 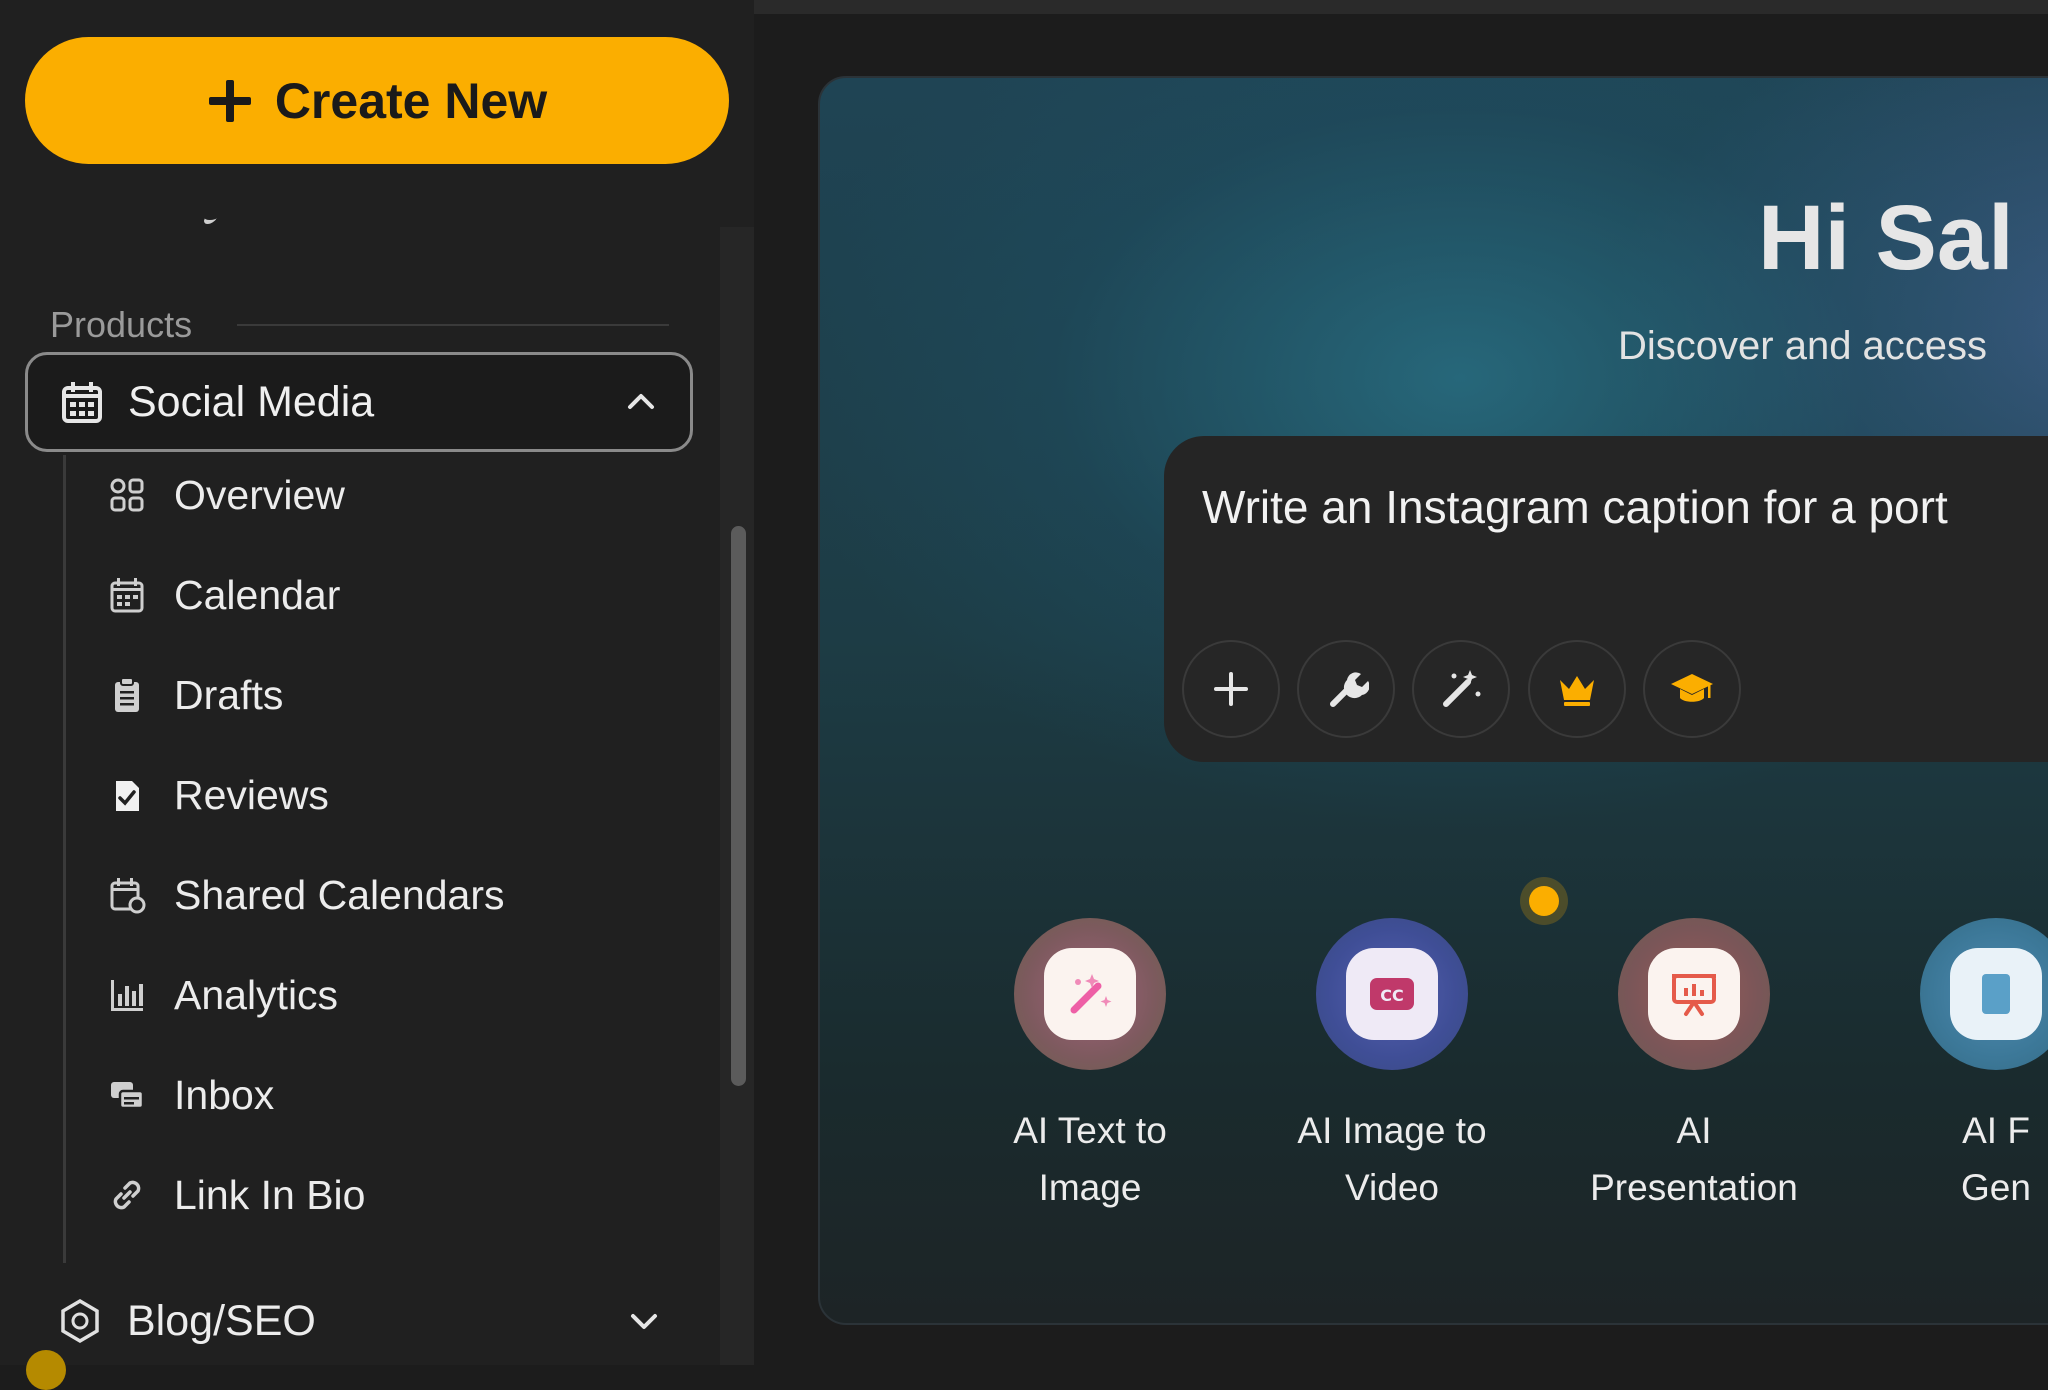 I want to click on chevron-up-icon, so click(x=641, y=401).